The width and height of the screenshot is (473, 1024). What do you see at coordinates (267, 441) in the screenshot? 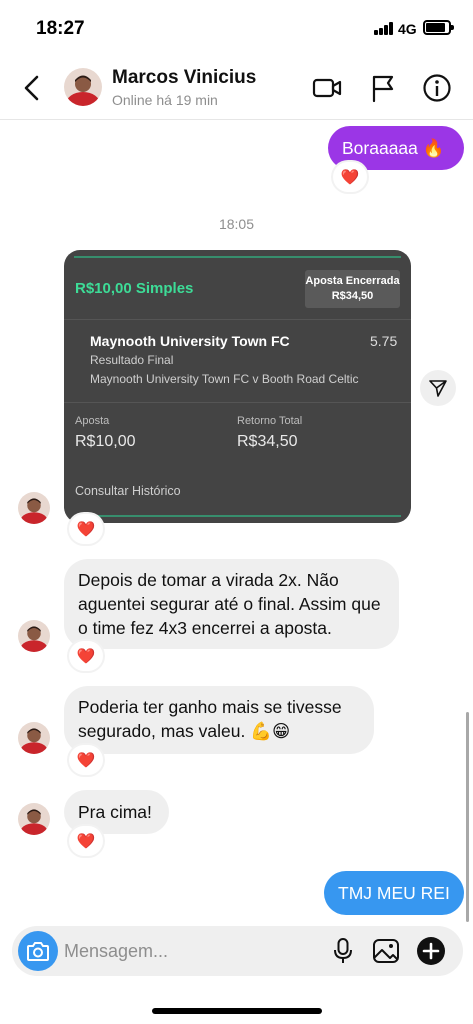
I see `return-value: R$34,50` at bounding box center [267, 441].